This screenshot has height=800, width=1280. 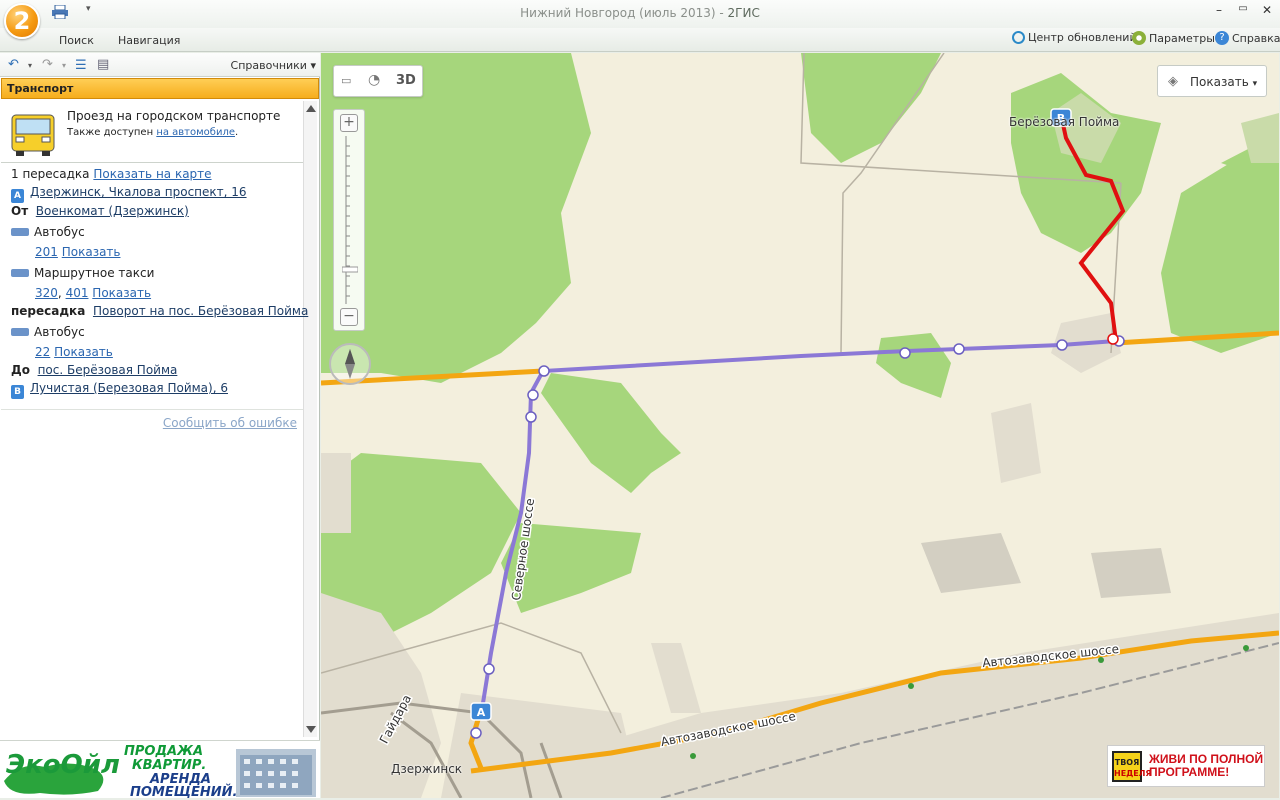 I want to click on layers-icon: ◈, so click(x=1173, y=81).